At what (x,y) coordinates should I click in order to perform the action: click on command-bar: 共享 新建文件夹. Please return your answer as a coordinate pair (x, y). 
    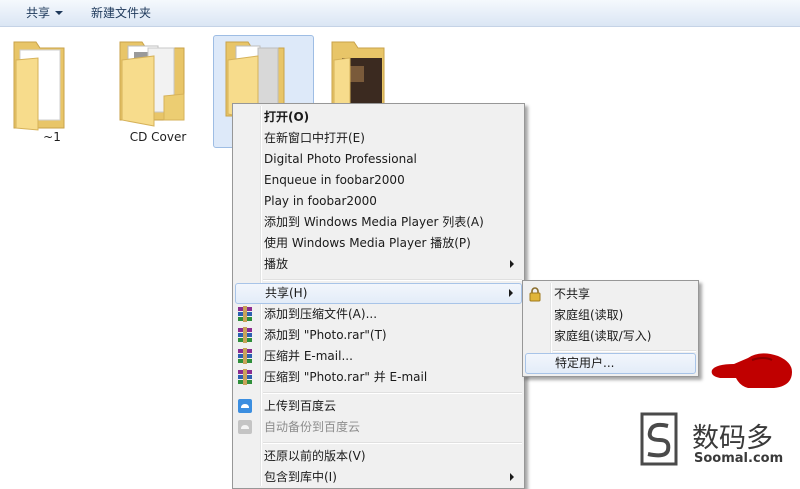
    Looking at the image, I should click on (400, 13).